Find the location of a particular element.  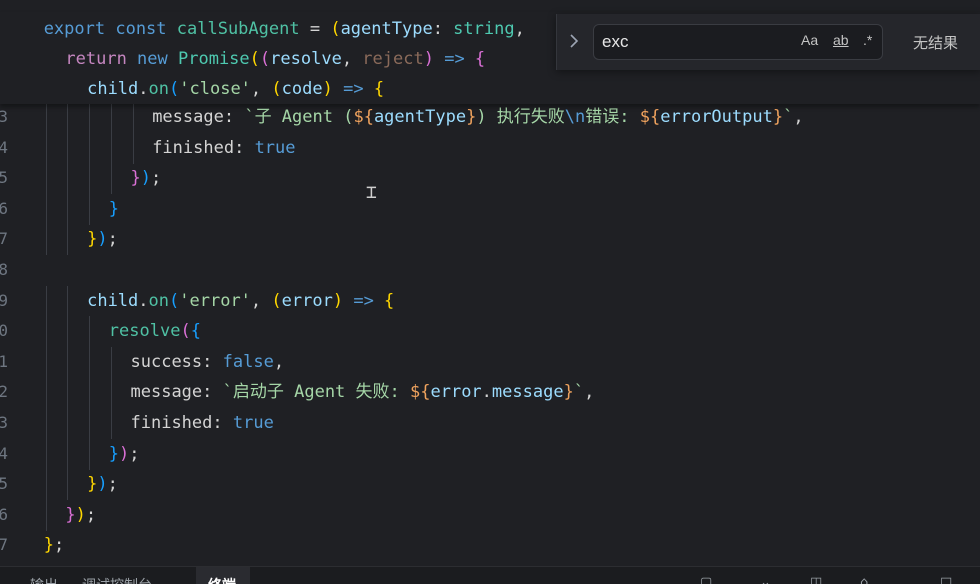

code-token: success is located at coordinates (166, 361).